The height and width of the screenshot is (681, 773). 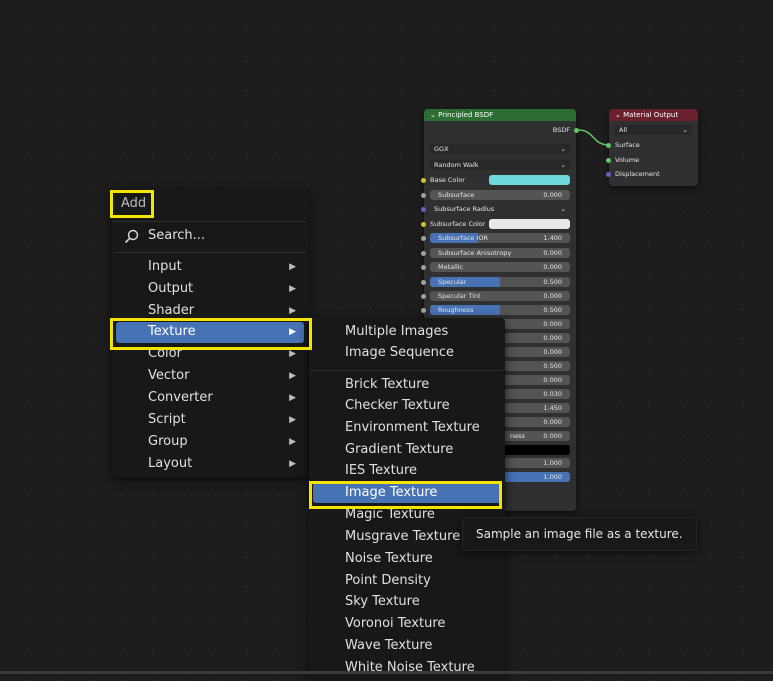 I want to click on menu-item-converter: Converter ▶, so click(x=210, y=398).